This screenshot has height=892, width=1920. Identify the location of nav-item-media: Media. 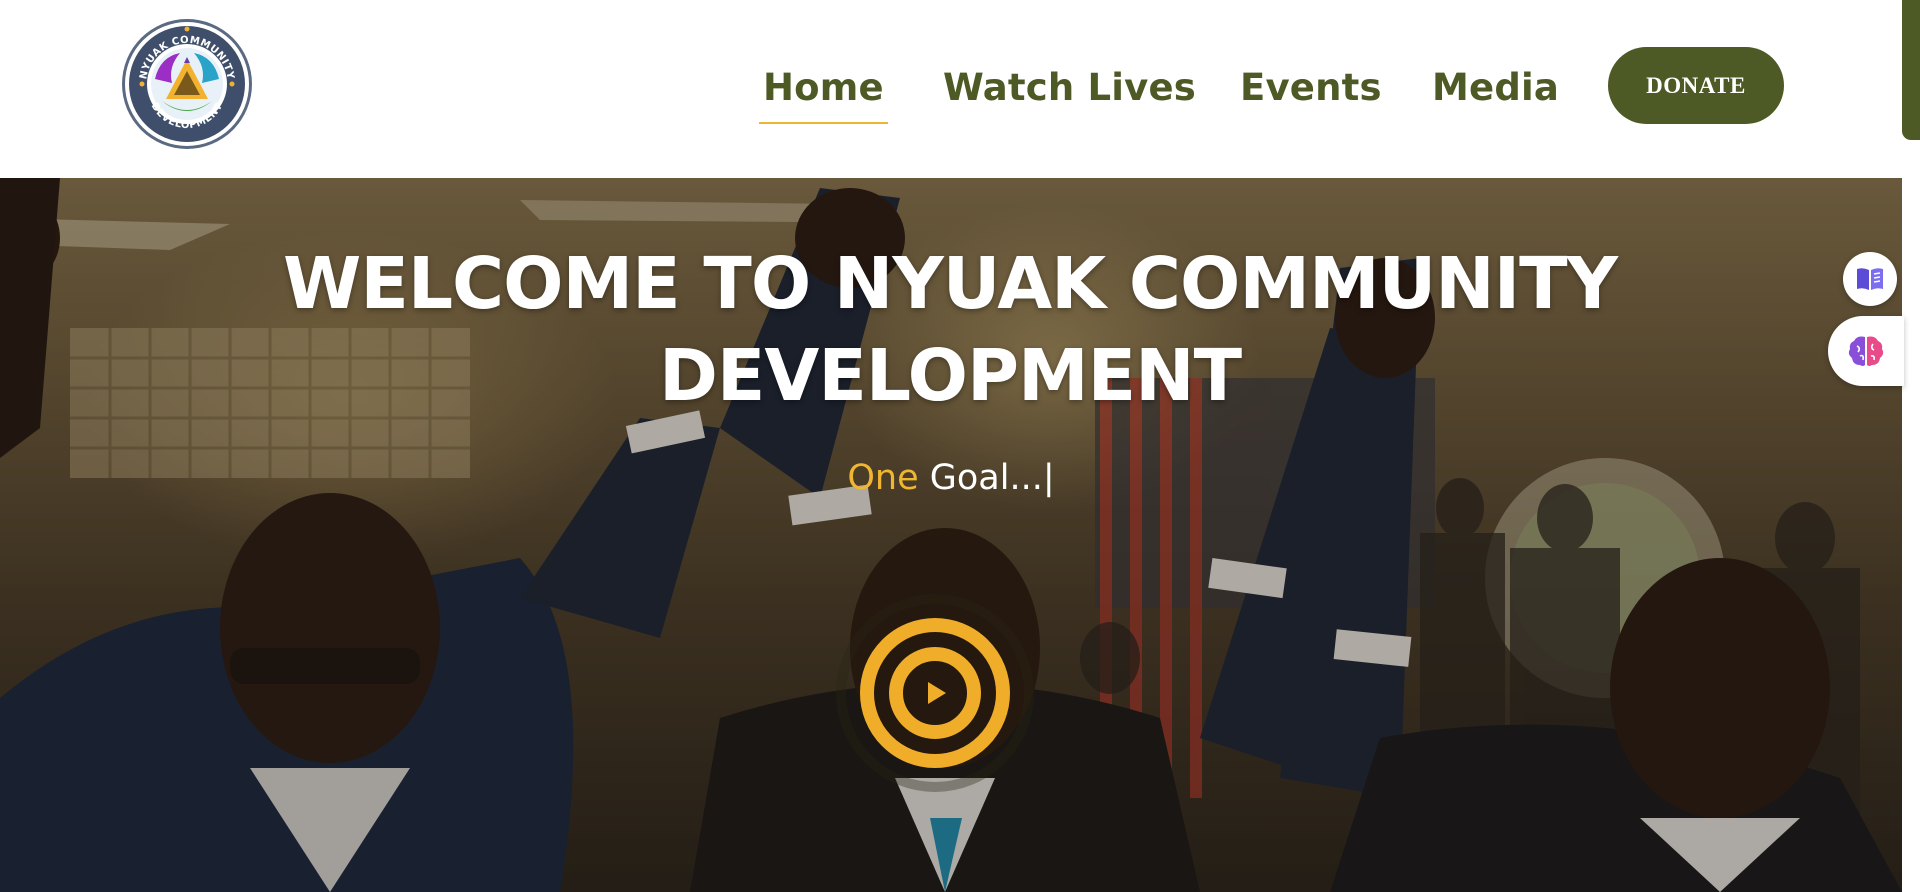
(1495, 92).